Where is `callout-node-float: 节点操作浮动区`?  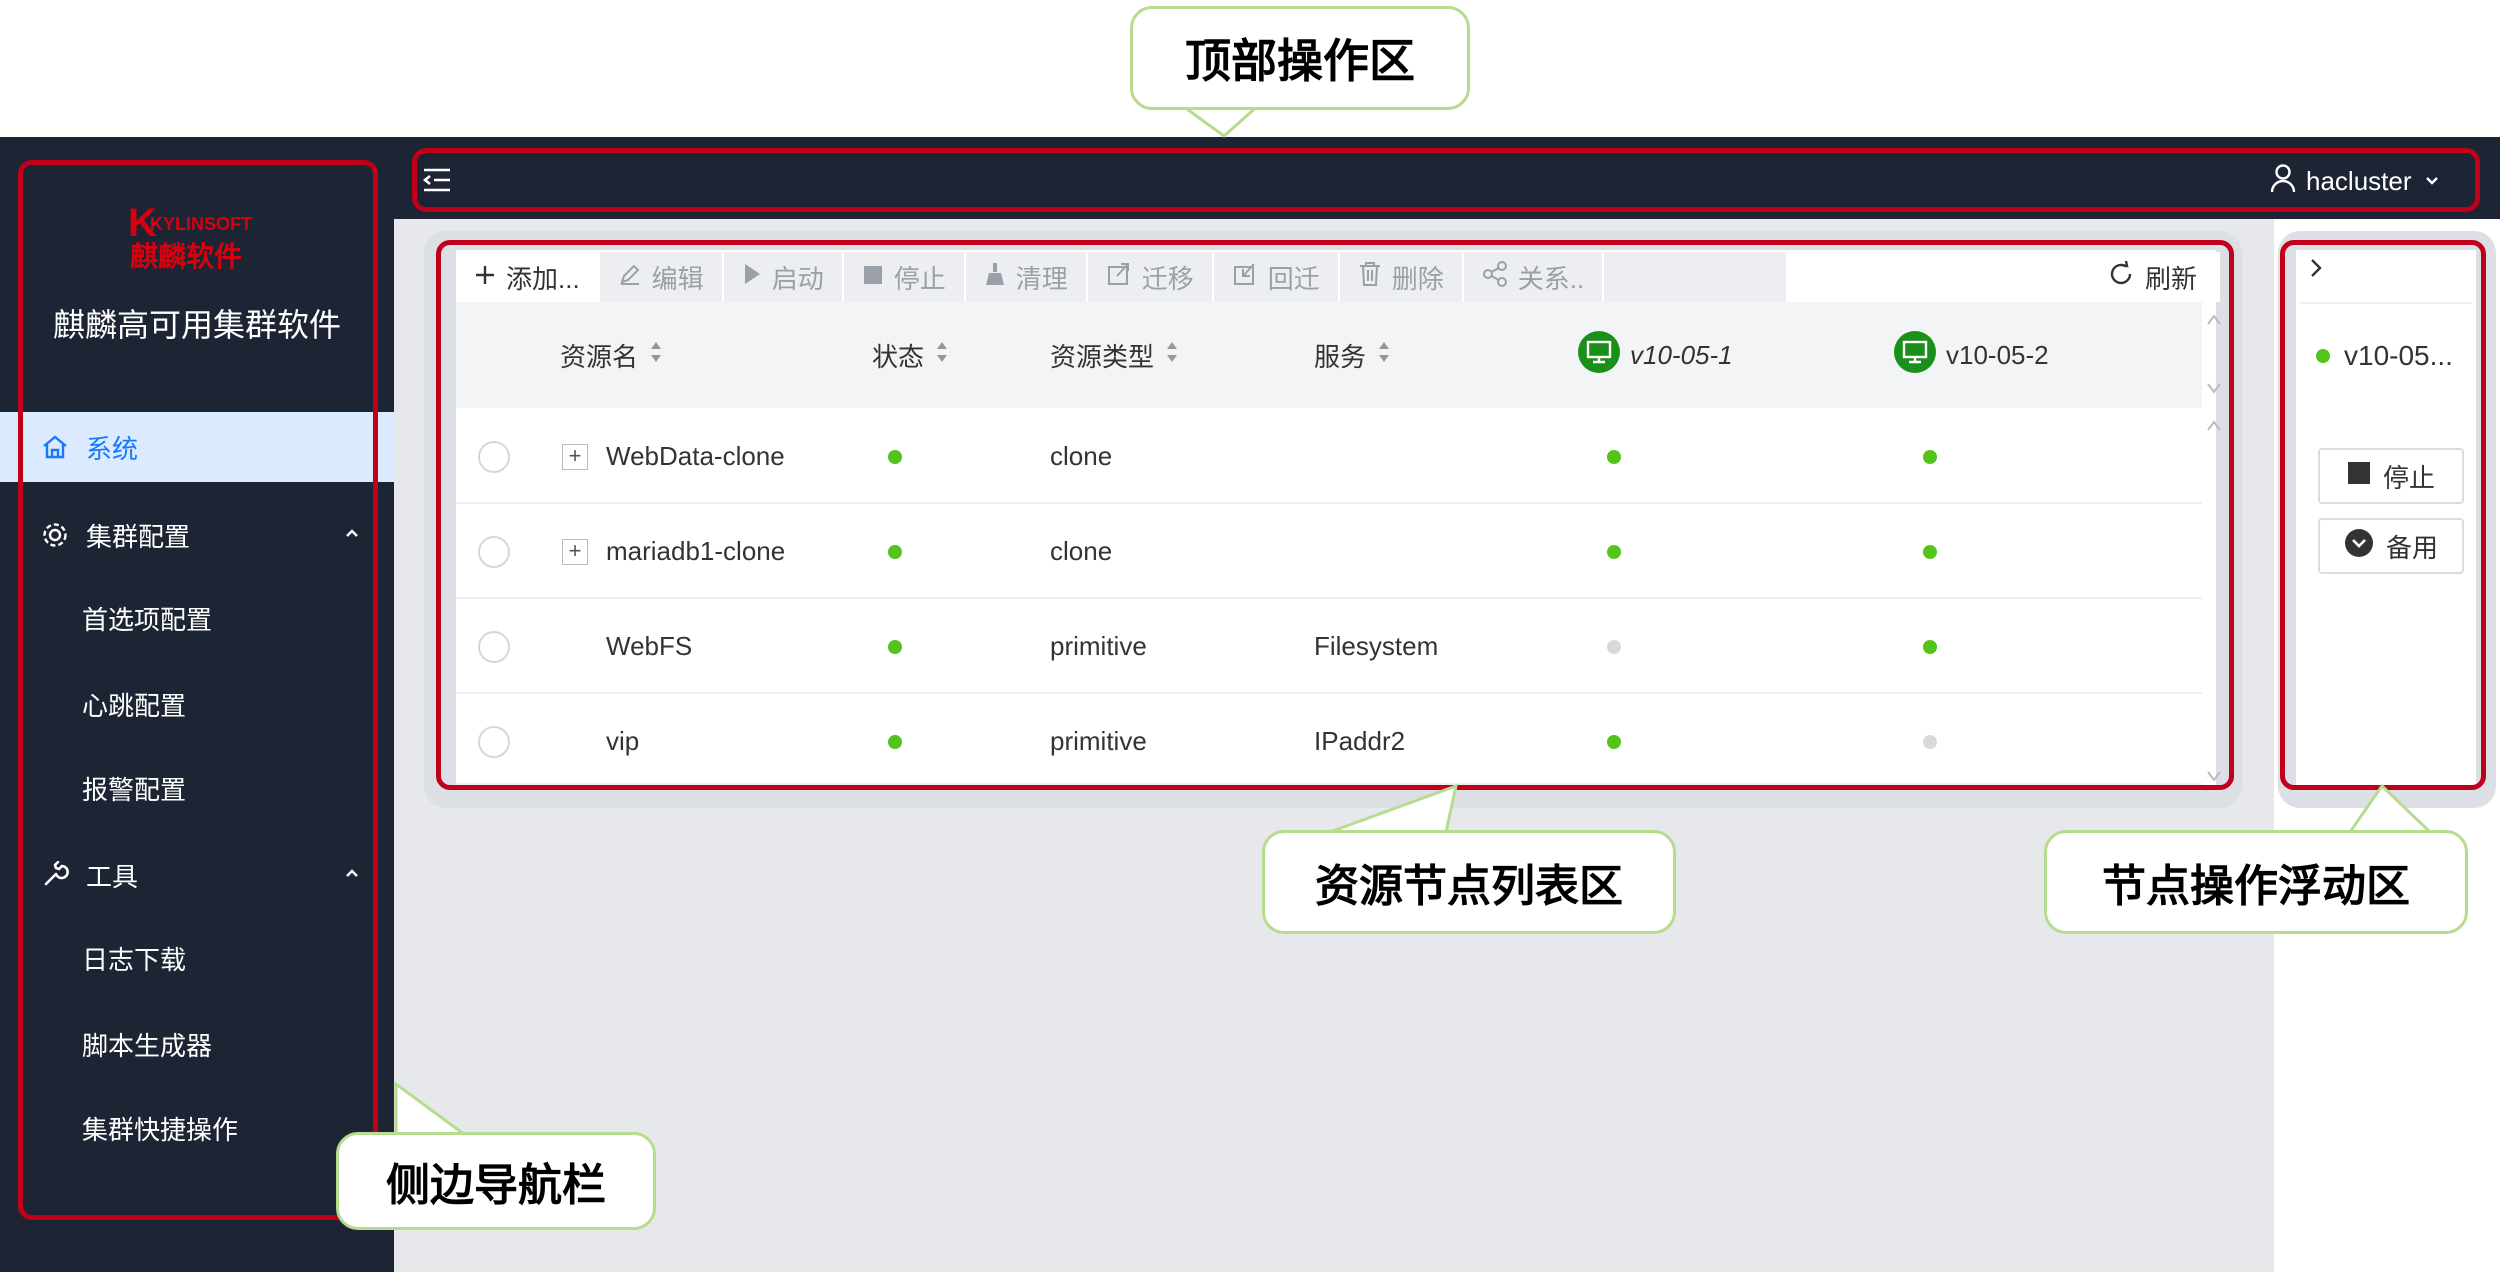
callout-node-float: 节点操作浮动区 is located at coordinates (2256, 882).